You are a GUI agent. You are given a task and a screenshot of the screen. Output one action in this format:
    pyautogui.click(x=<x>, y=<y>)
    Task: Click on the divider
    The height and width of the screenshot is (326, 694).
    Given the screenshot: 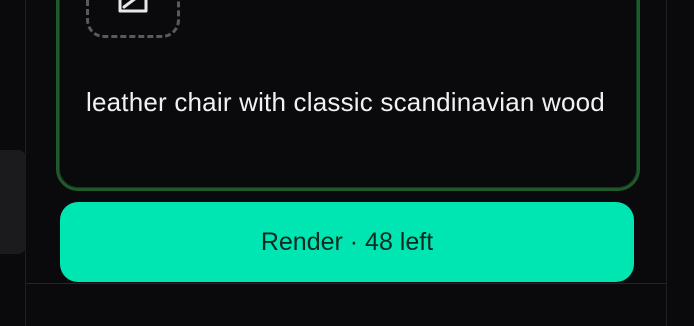 What is the action you would take?
    pyautogui.click(x=346, y=283)
    